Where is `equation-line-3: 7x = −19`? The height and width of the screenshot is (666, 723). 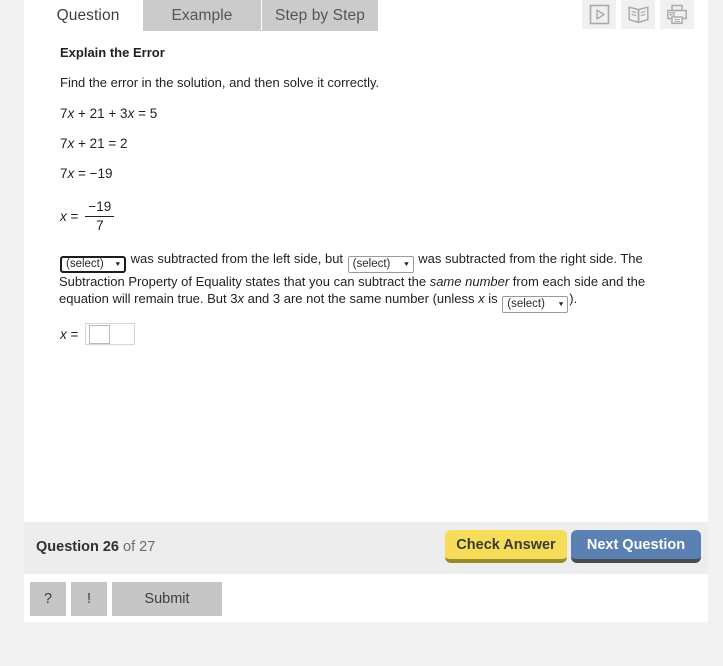 equation-line-3: 7x = −19 is located at coordinates (86, 173).